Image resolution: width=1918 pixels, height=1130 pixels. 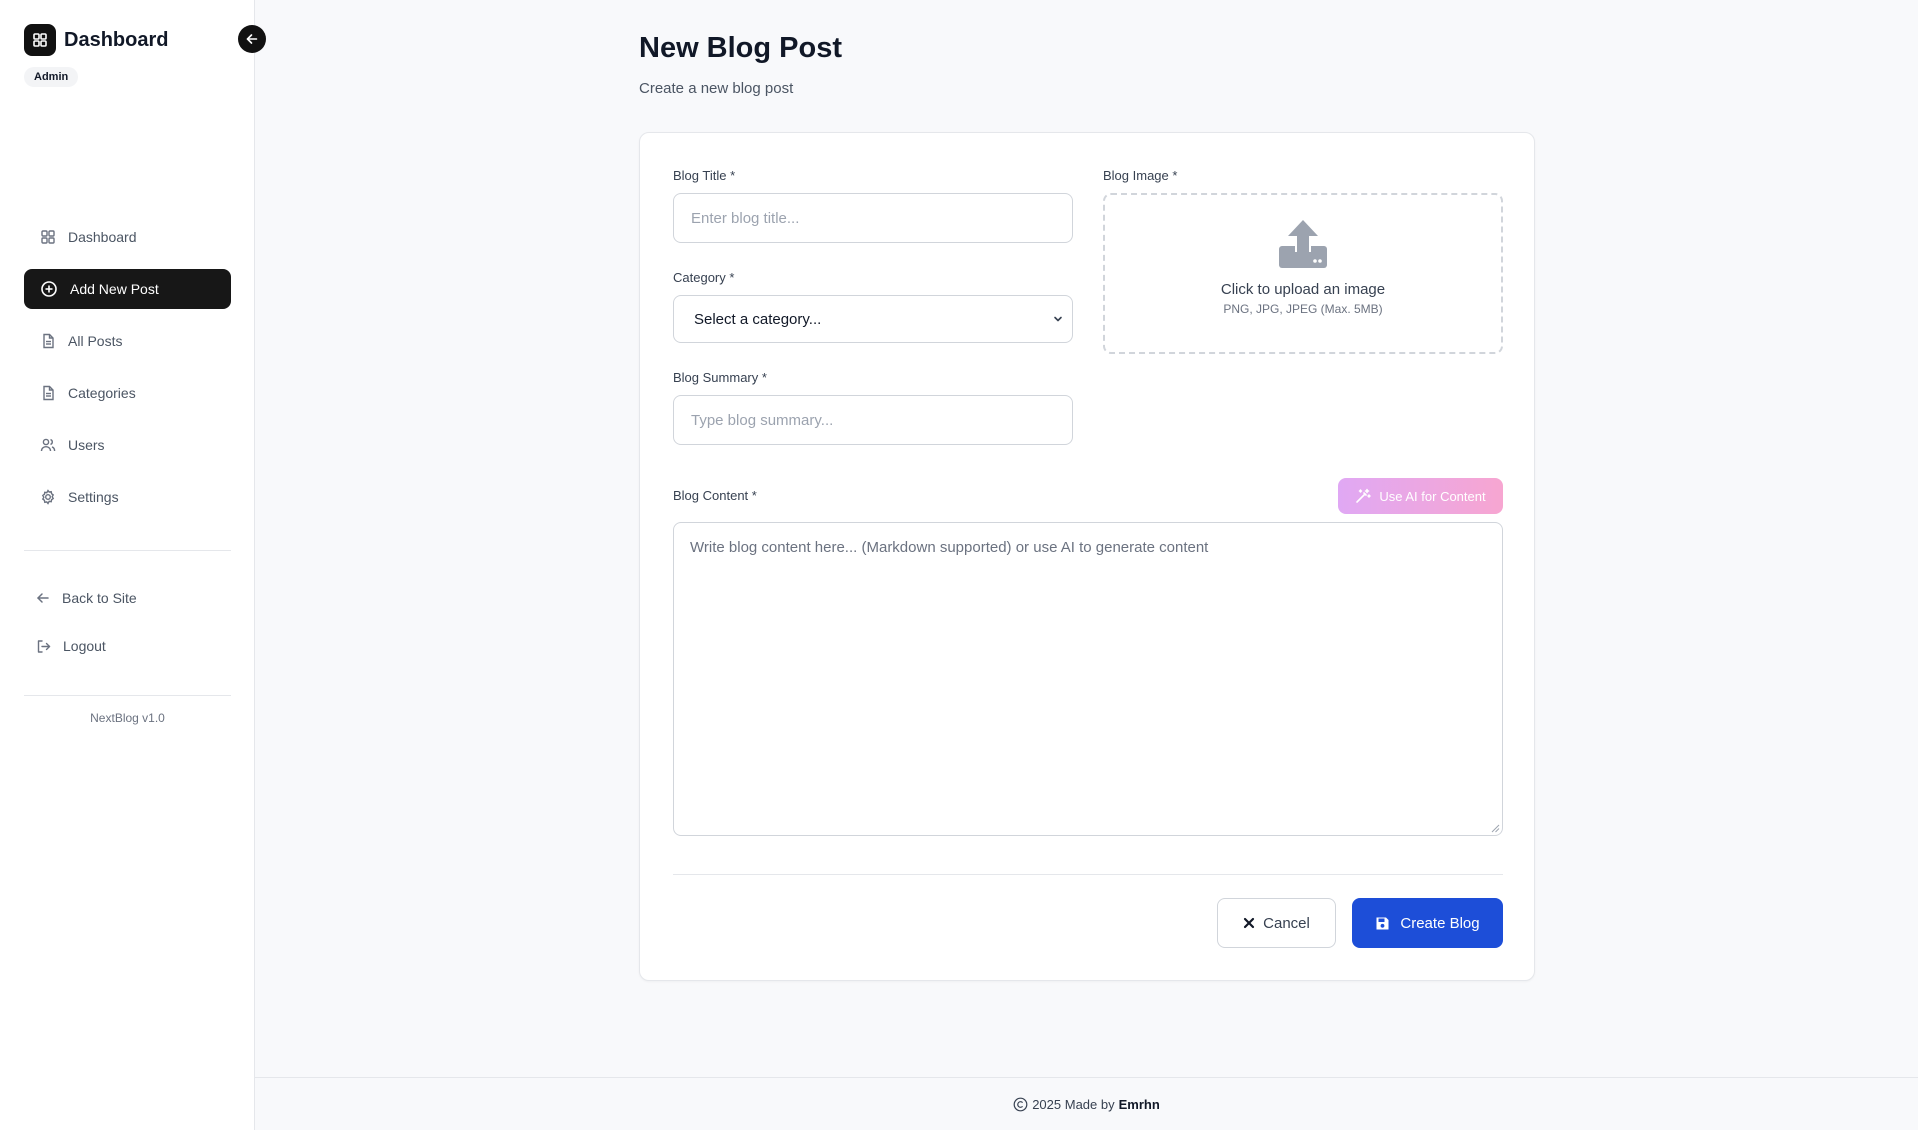 What do you see at coordinates (1088, 874) in the screenshot?
I see `form-divider` at bounding box center [1088, 874].